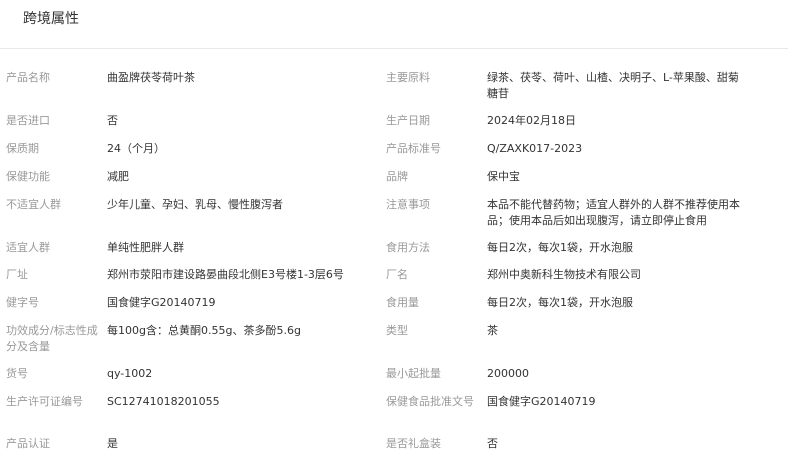  What do you see at coordinates (145, 247) in the screenshot?
I see `attribute-value: 单纯性肥胖人群` at bounding box center [145, 247].